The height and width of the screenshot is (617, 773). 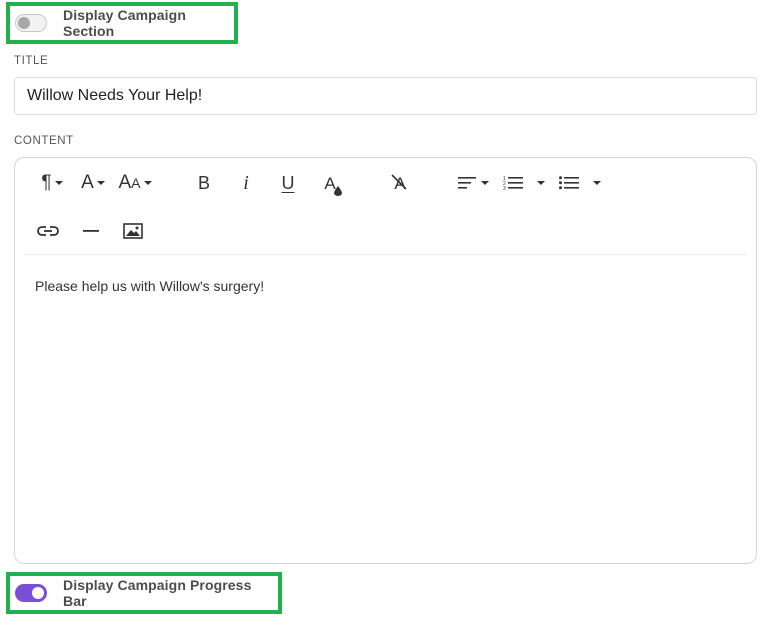 I want to click on editor-body-text: Please help us with Willow's surgery!, so click(x=150, y=286).